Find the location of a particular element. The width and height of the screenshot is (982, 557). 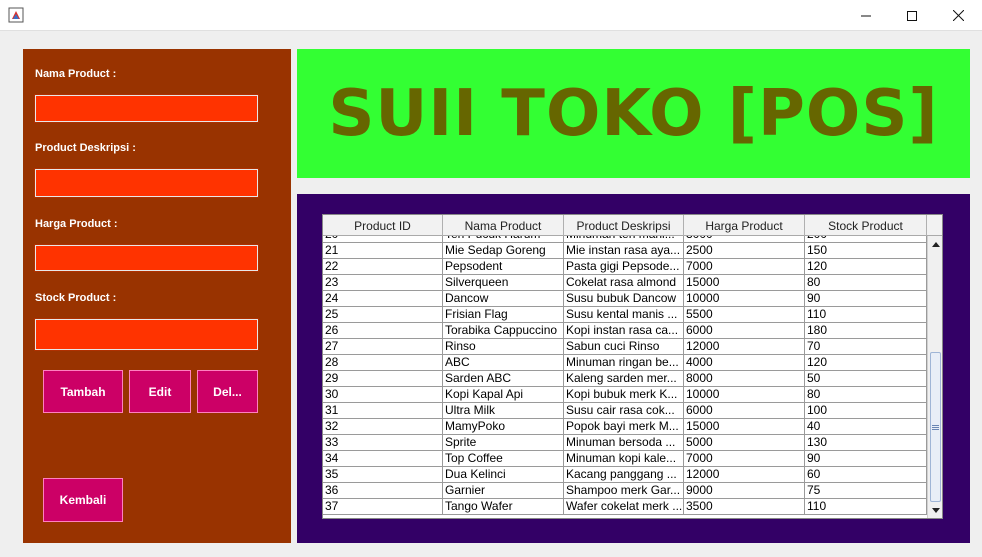

edit-button: Edit is located at coordinates (160, 391).